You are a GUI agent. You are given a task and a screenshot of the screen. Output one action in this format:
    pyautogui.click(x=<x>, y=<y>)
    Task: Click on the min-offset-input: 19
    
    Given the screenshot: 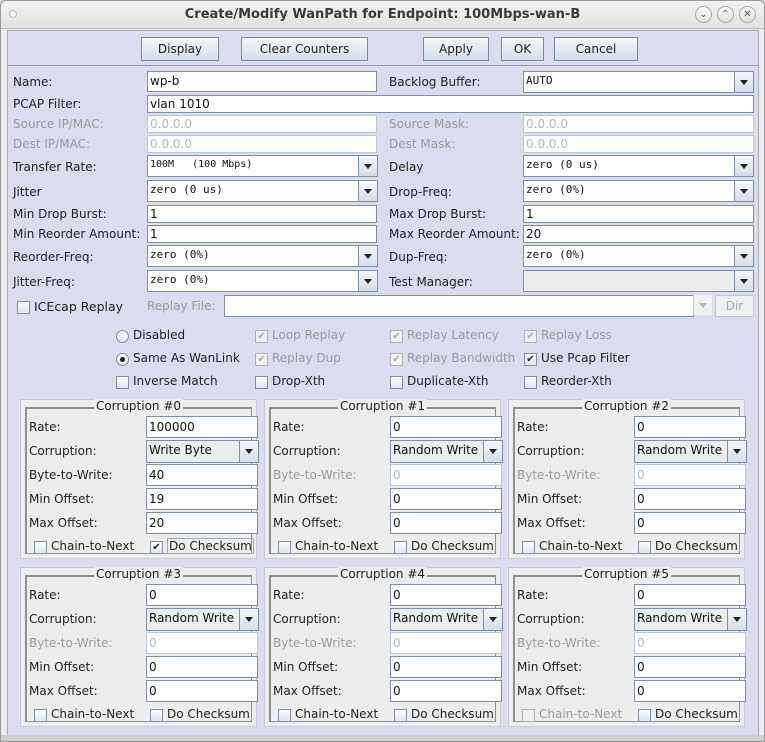 What is the action you would take?
    pyautogui.click(x=202, y=499)
    